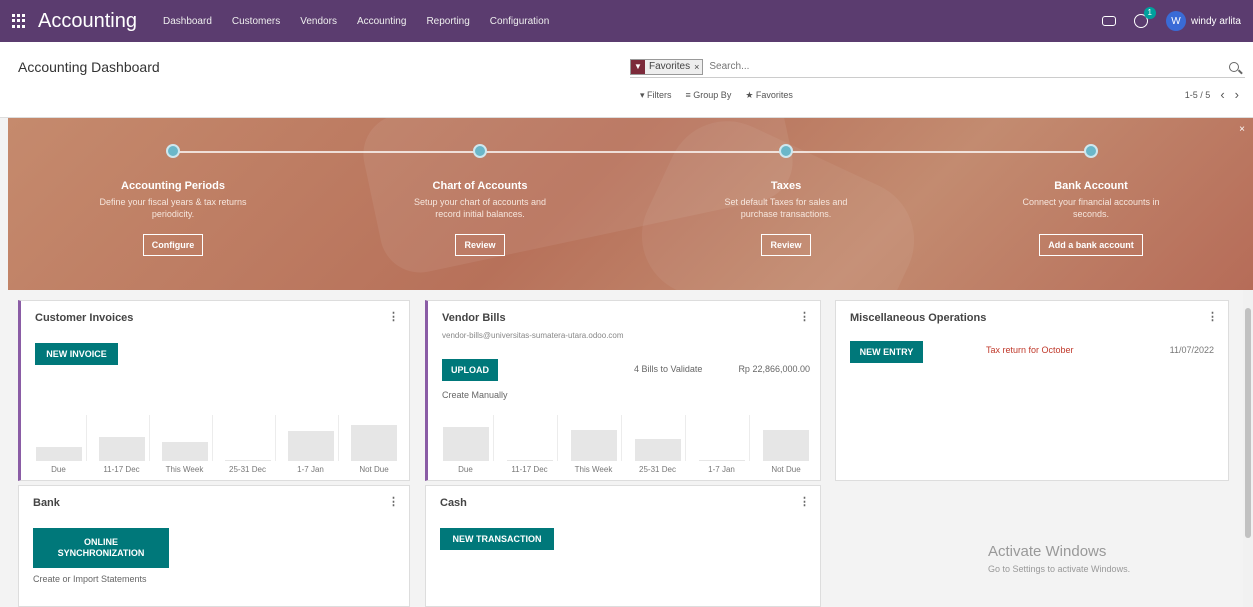 The image size is (1253, 607). I want to click on step-title: Accounting Periods, so click(173, 186).